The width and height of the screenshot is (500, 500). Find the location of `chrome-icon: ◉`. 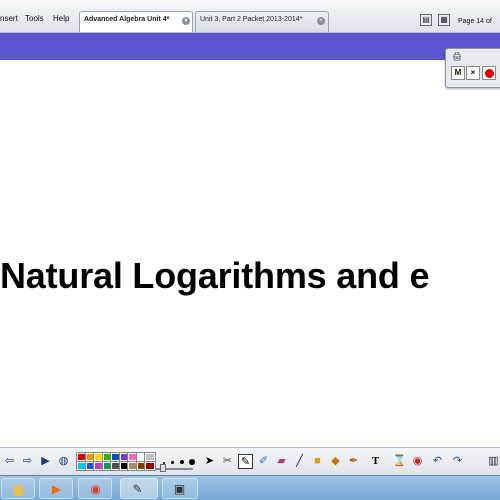

chrome-icon: ◉ is located at coordinates (95, 488).